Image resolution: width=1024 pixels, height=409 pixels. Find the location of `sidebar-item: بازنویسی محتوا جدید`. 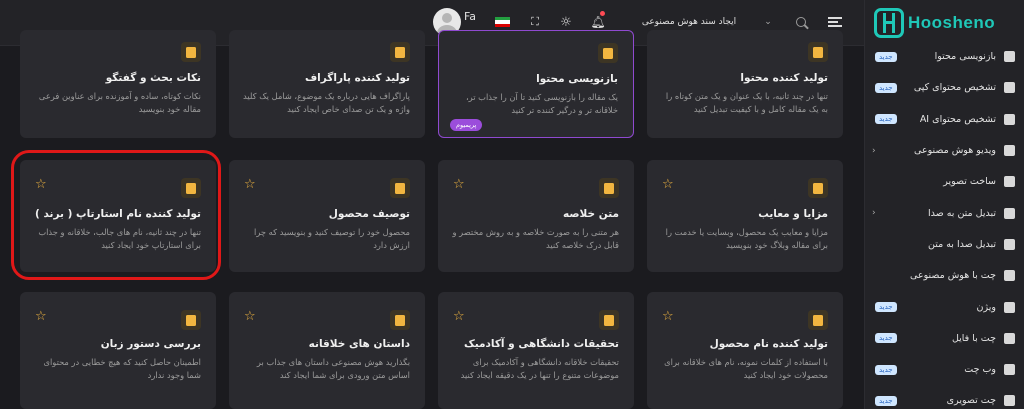

sidebar-item: بازنویسی محتوا جدید is located at coordinates (944, 56).